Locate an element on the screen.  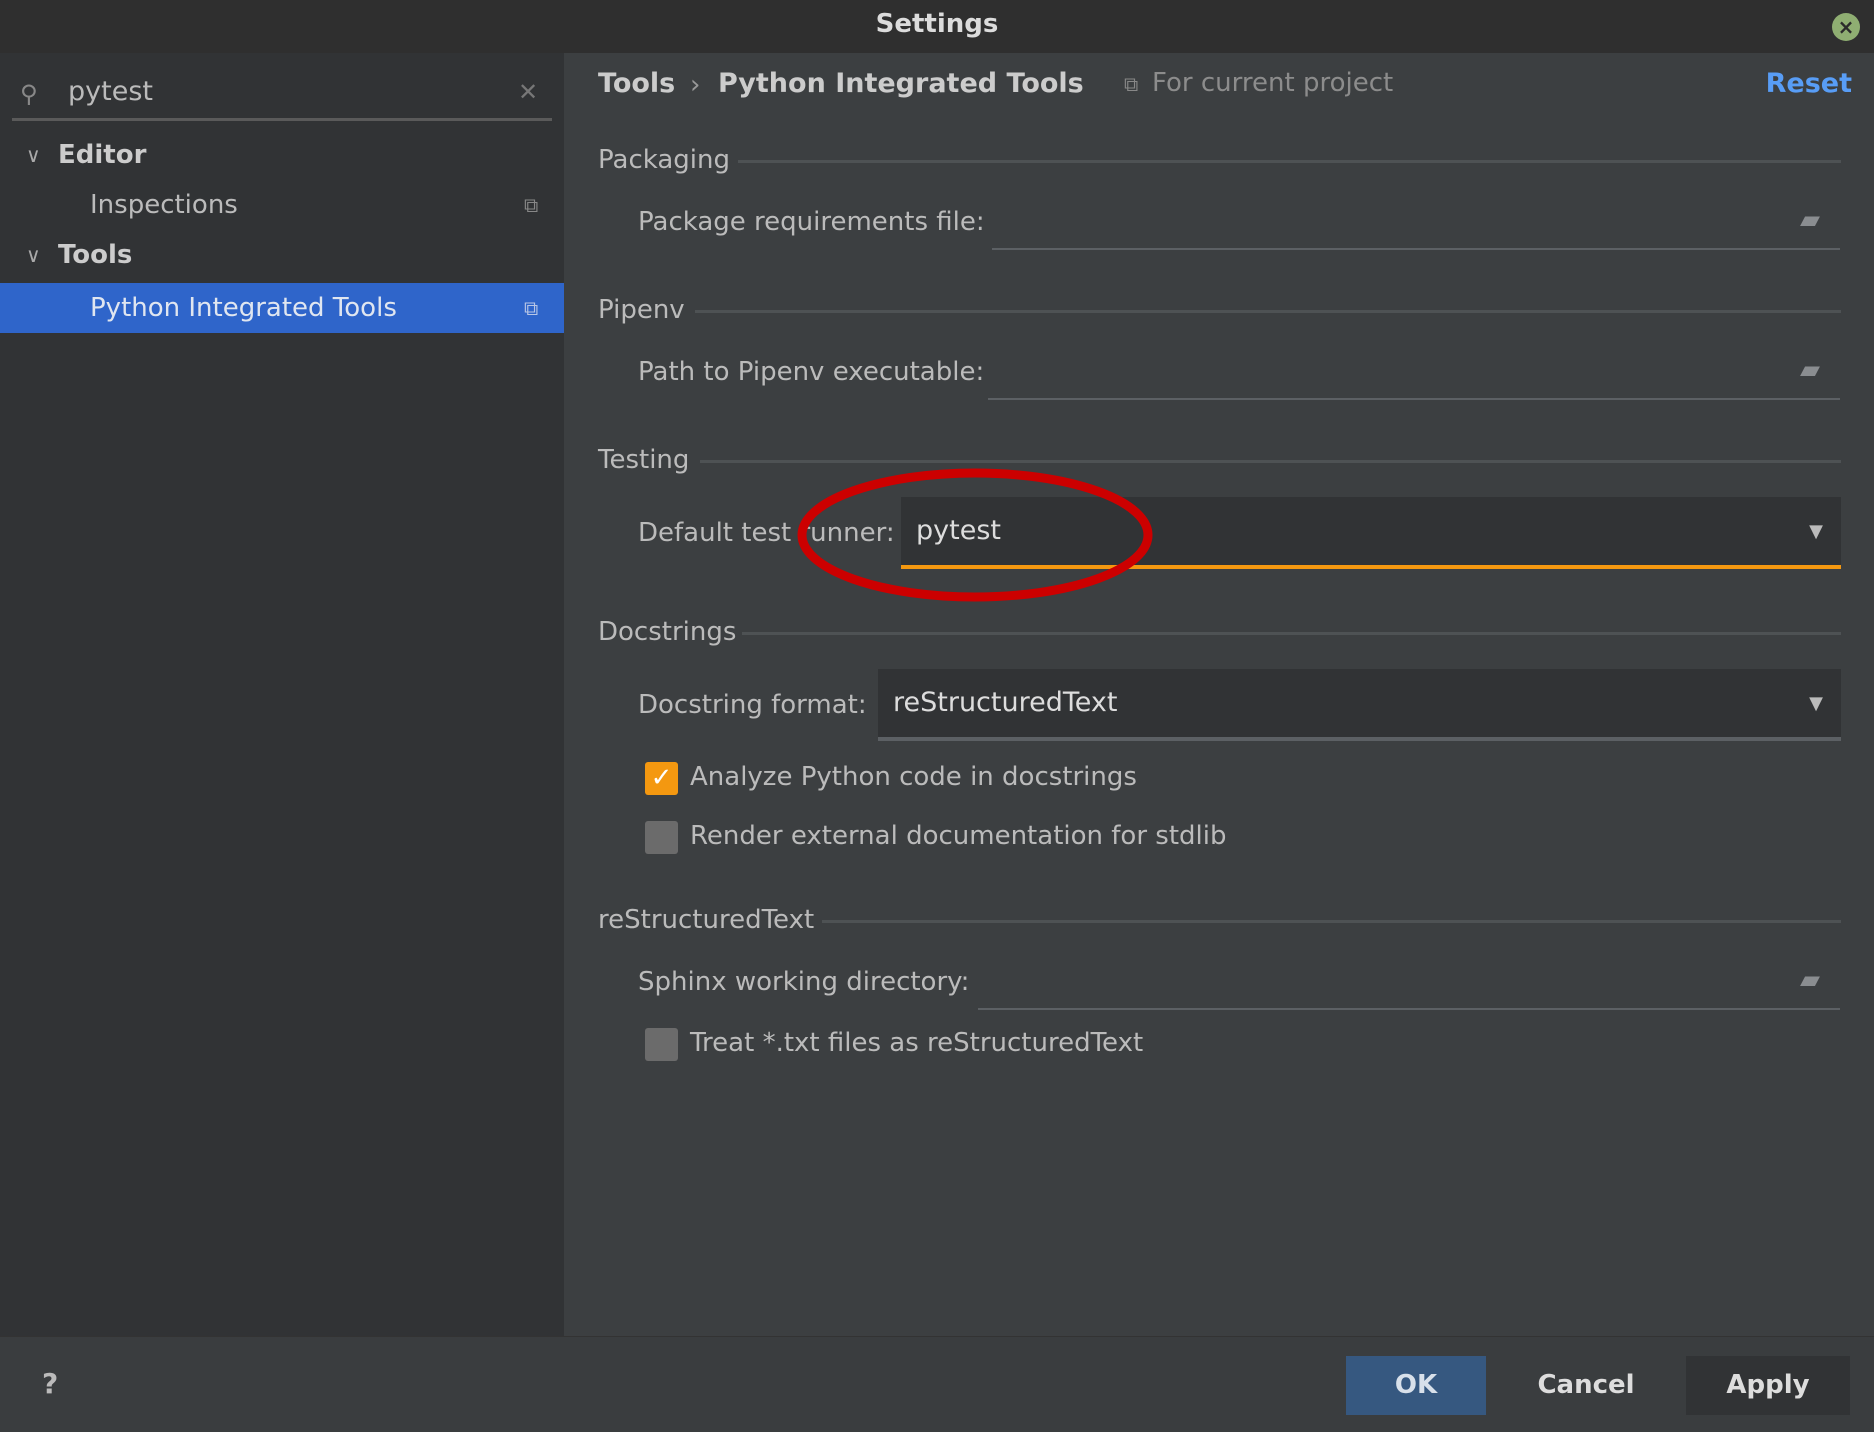
title-bar: Settings × is located at coordinates (937, 26).